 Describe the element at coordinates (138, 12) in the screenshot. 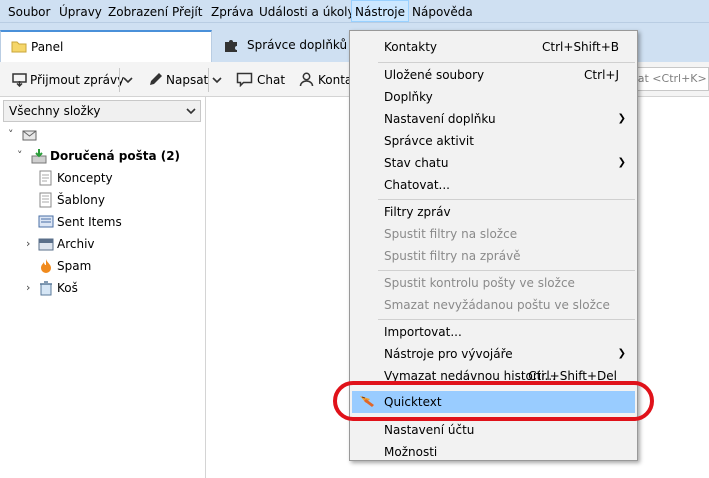

I see `menu-zobrazeni: Zobrazení` at that location.